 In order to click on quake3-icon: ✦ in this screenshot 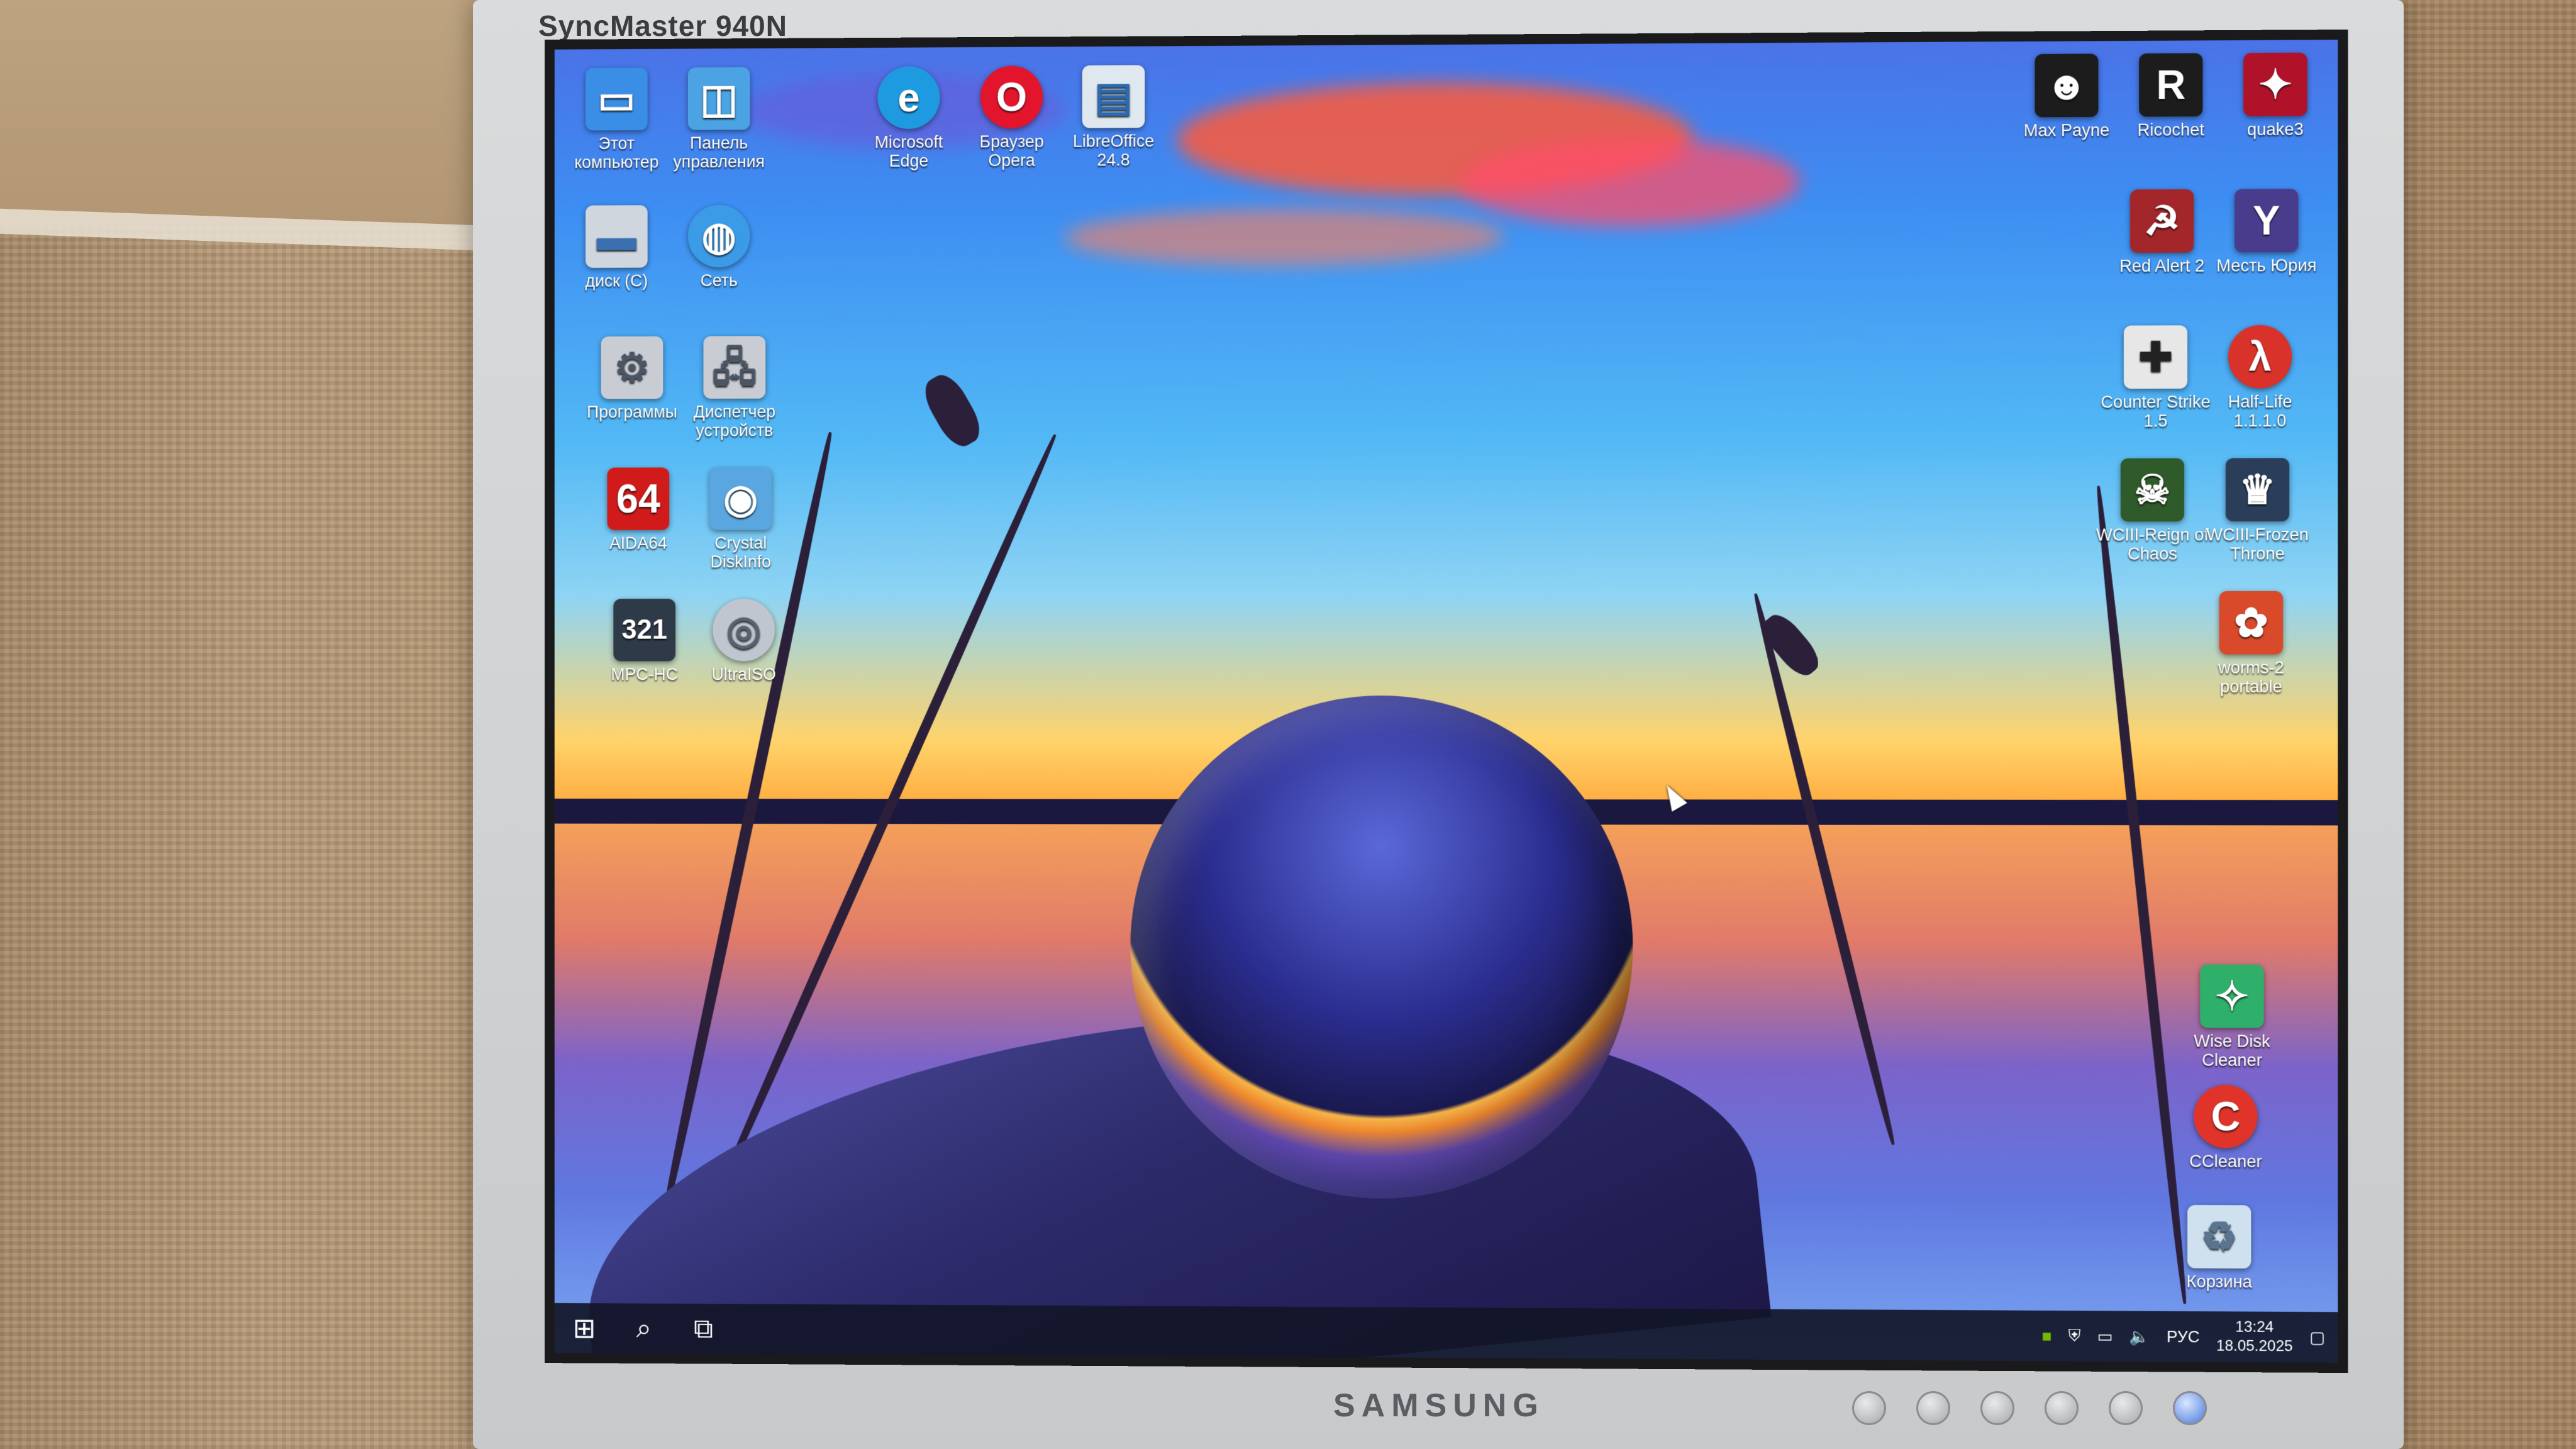, I will do `click(2275, 84)`.